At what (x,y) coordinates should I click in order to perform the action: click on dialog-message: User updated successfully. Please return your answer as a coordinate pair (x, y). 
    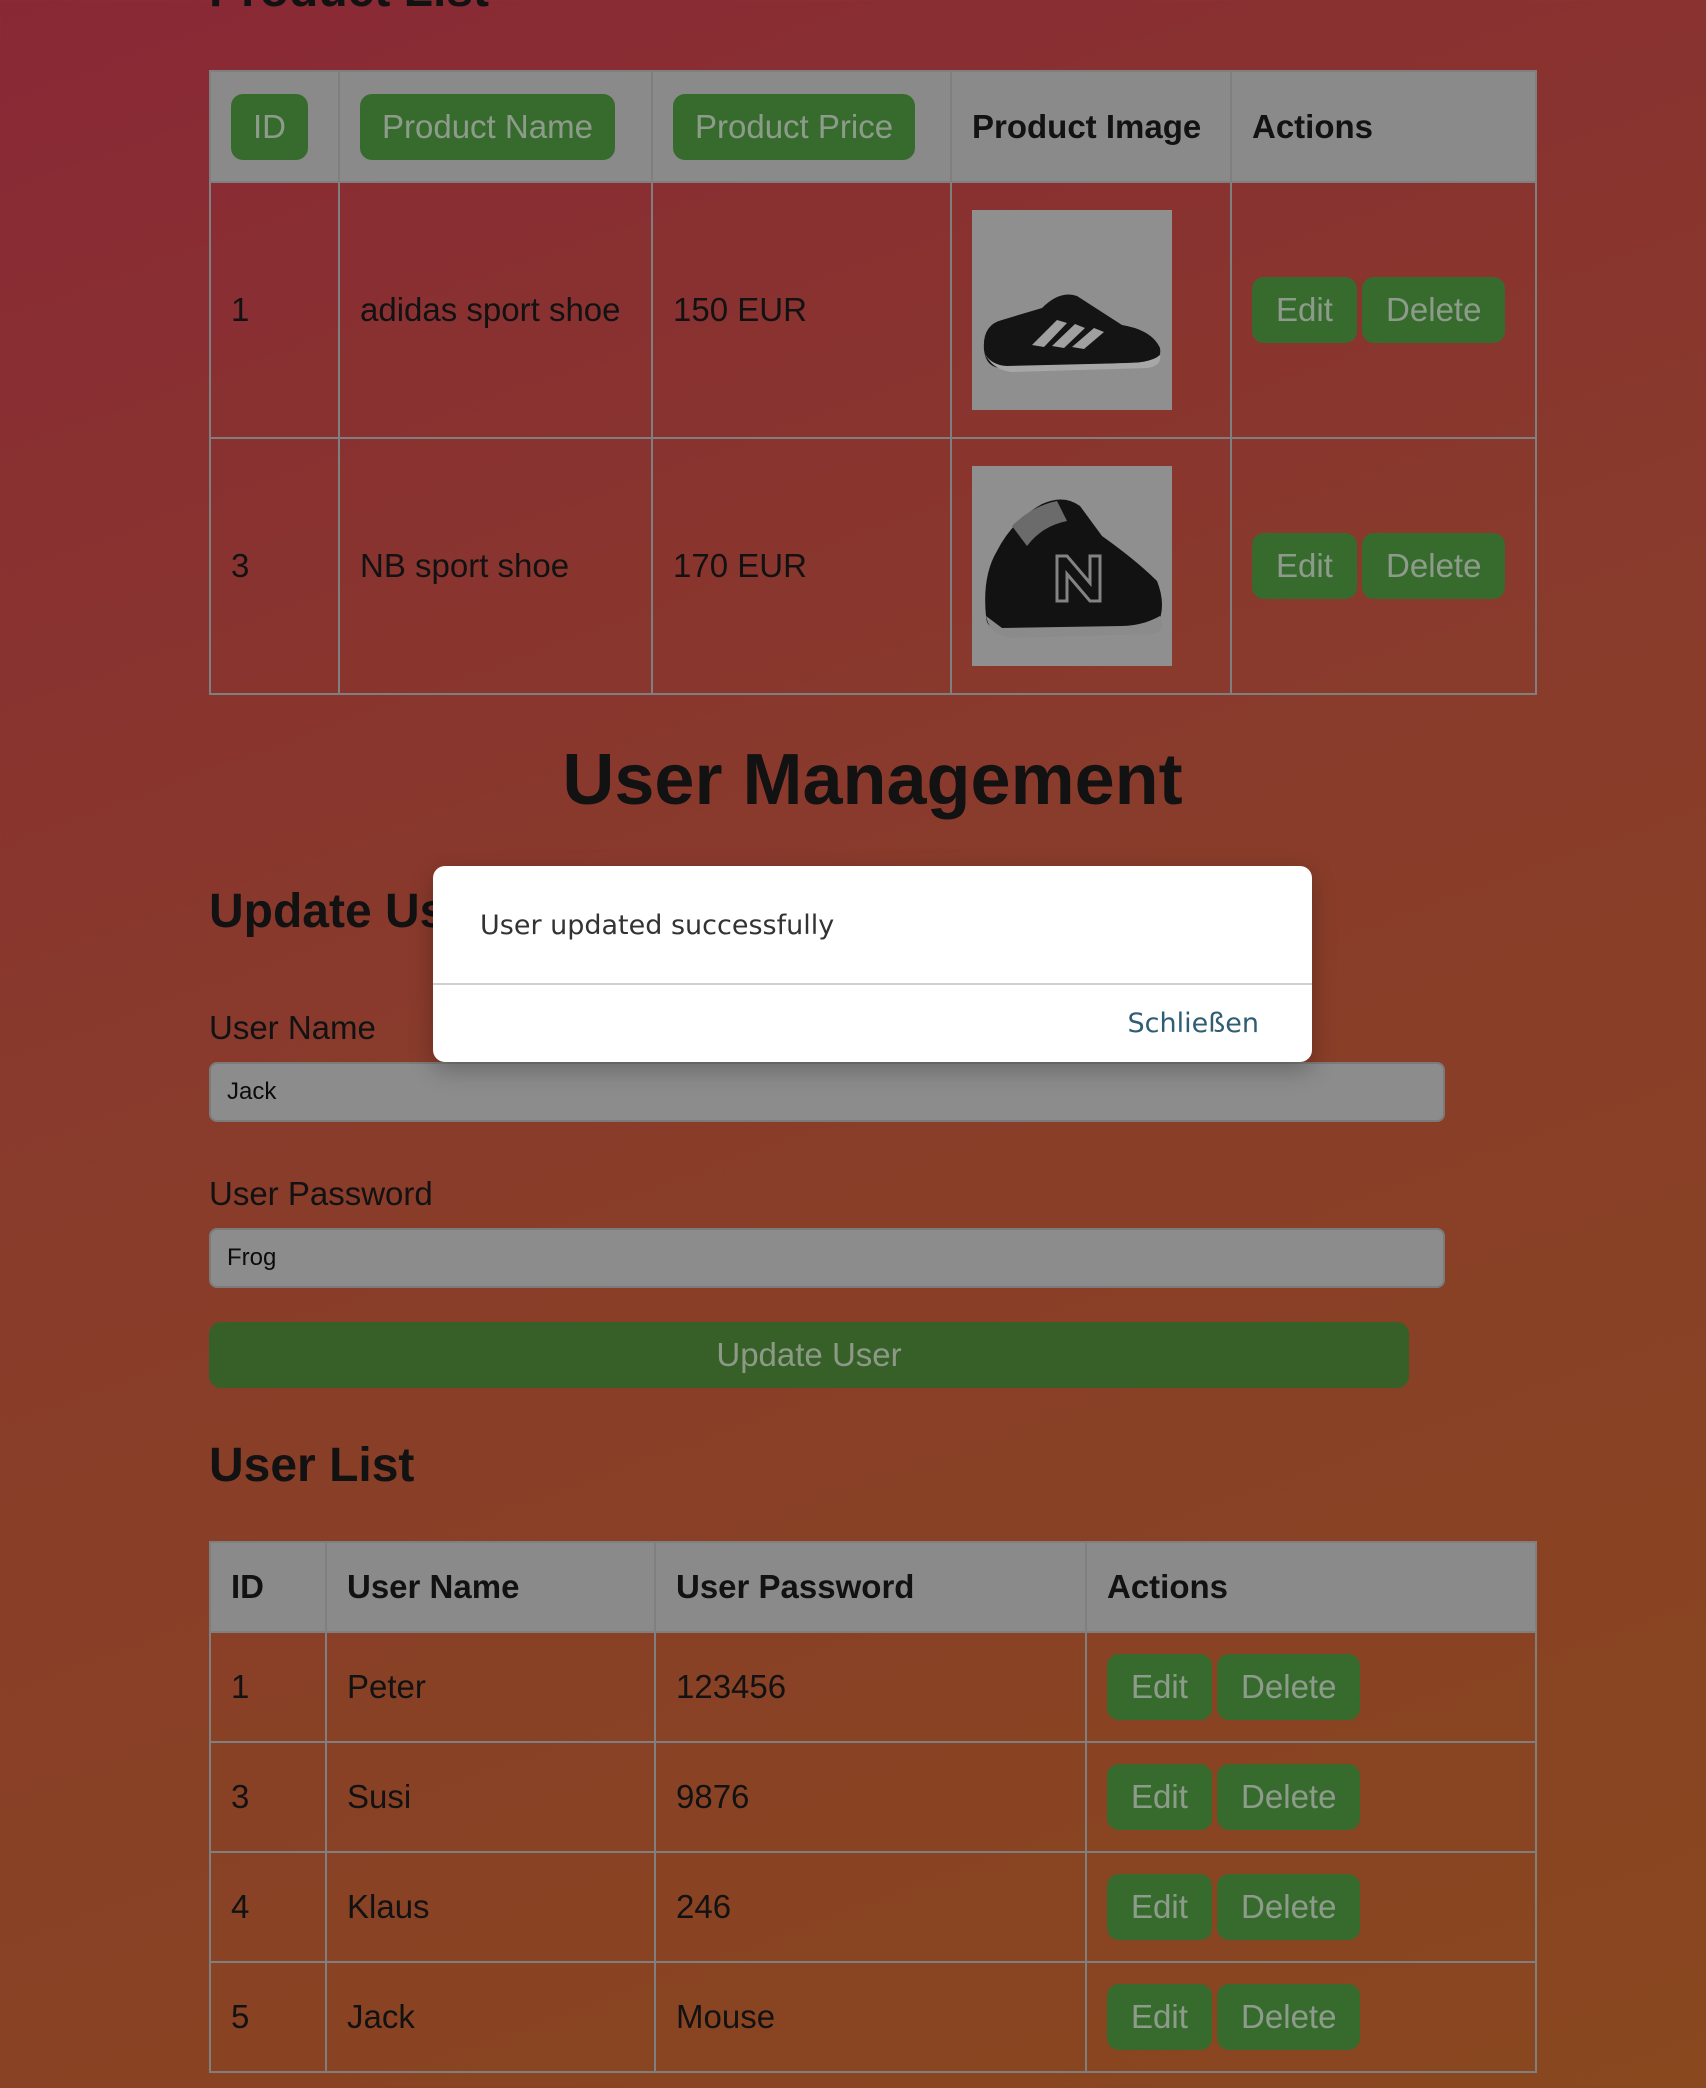
    Looking at the image, I should click on (657, 925).